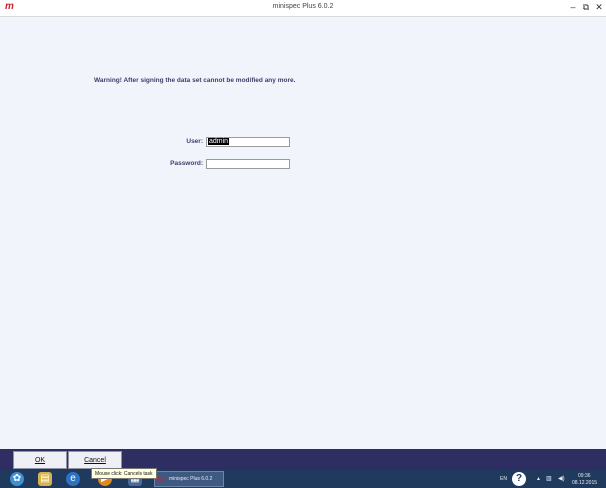 The image size is (606, 488). I want to click on start-icon: ✿, so click(17, 479).